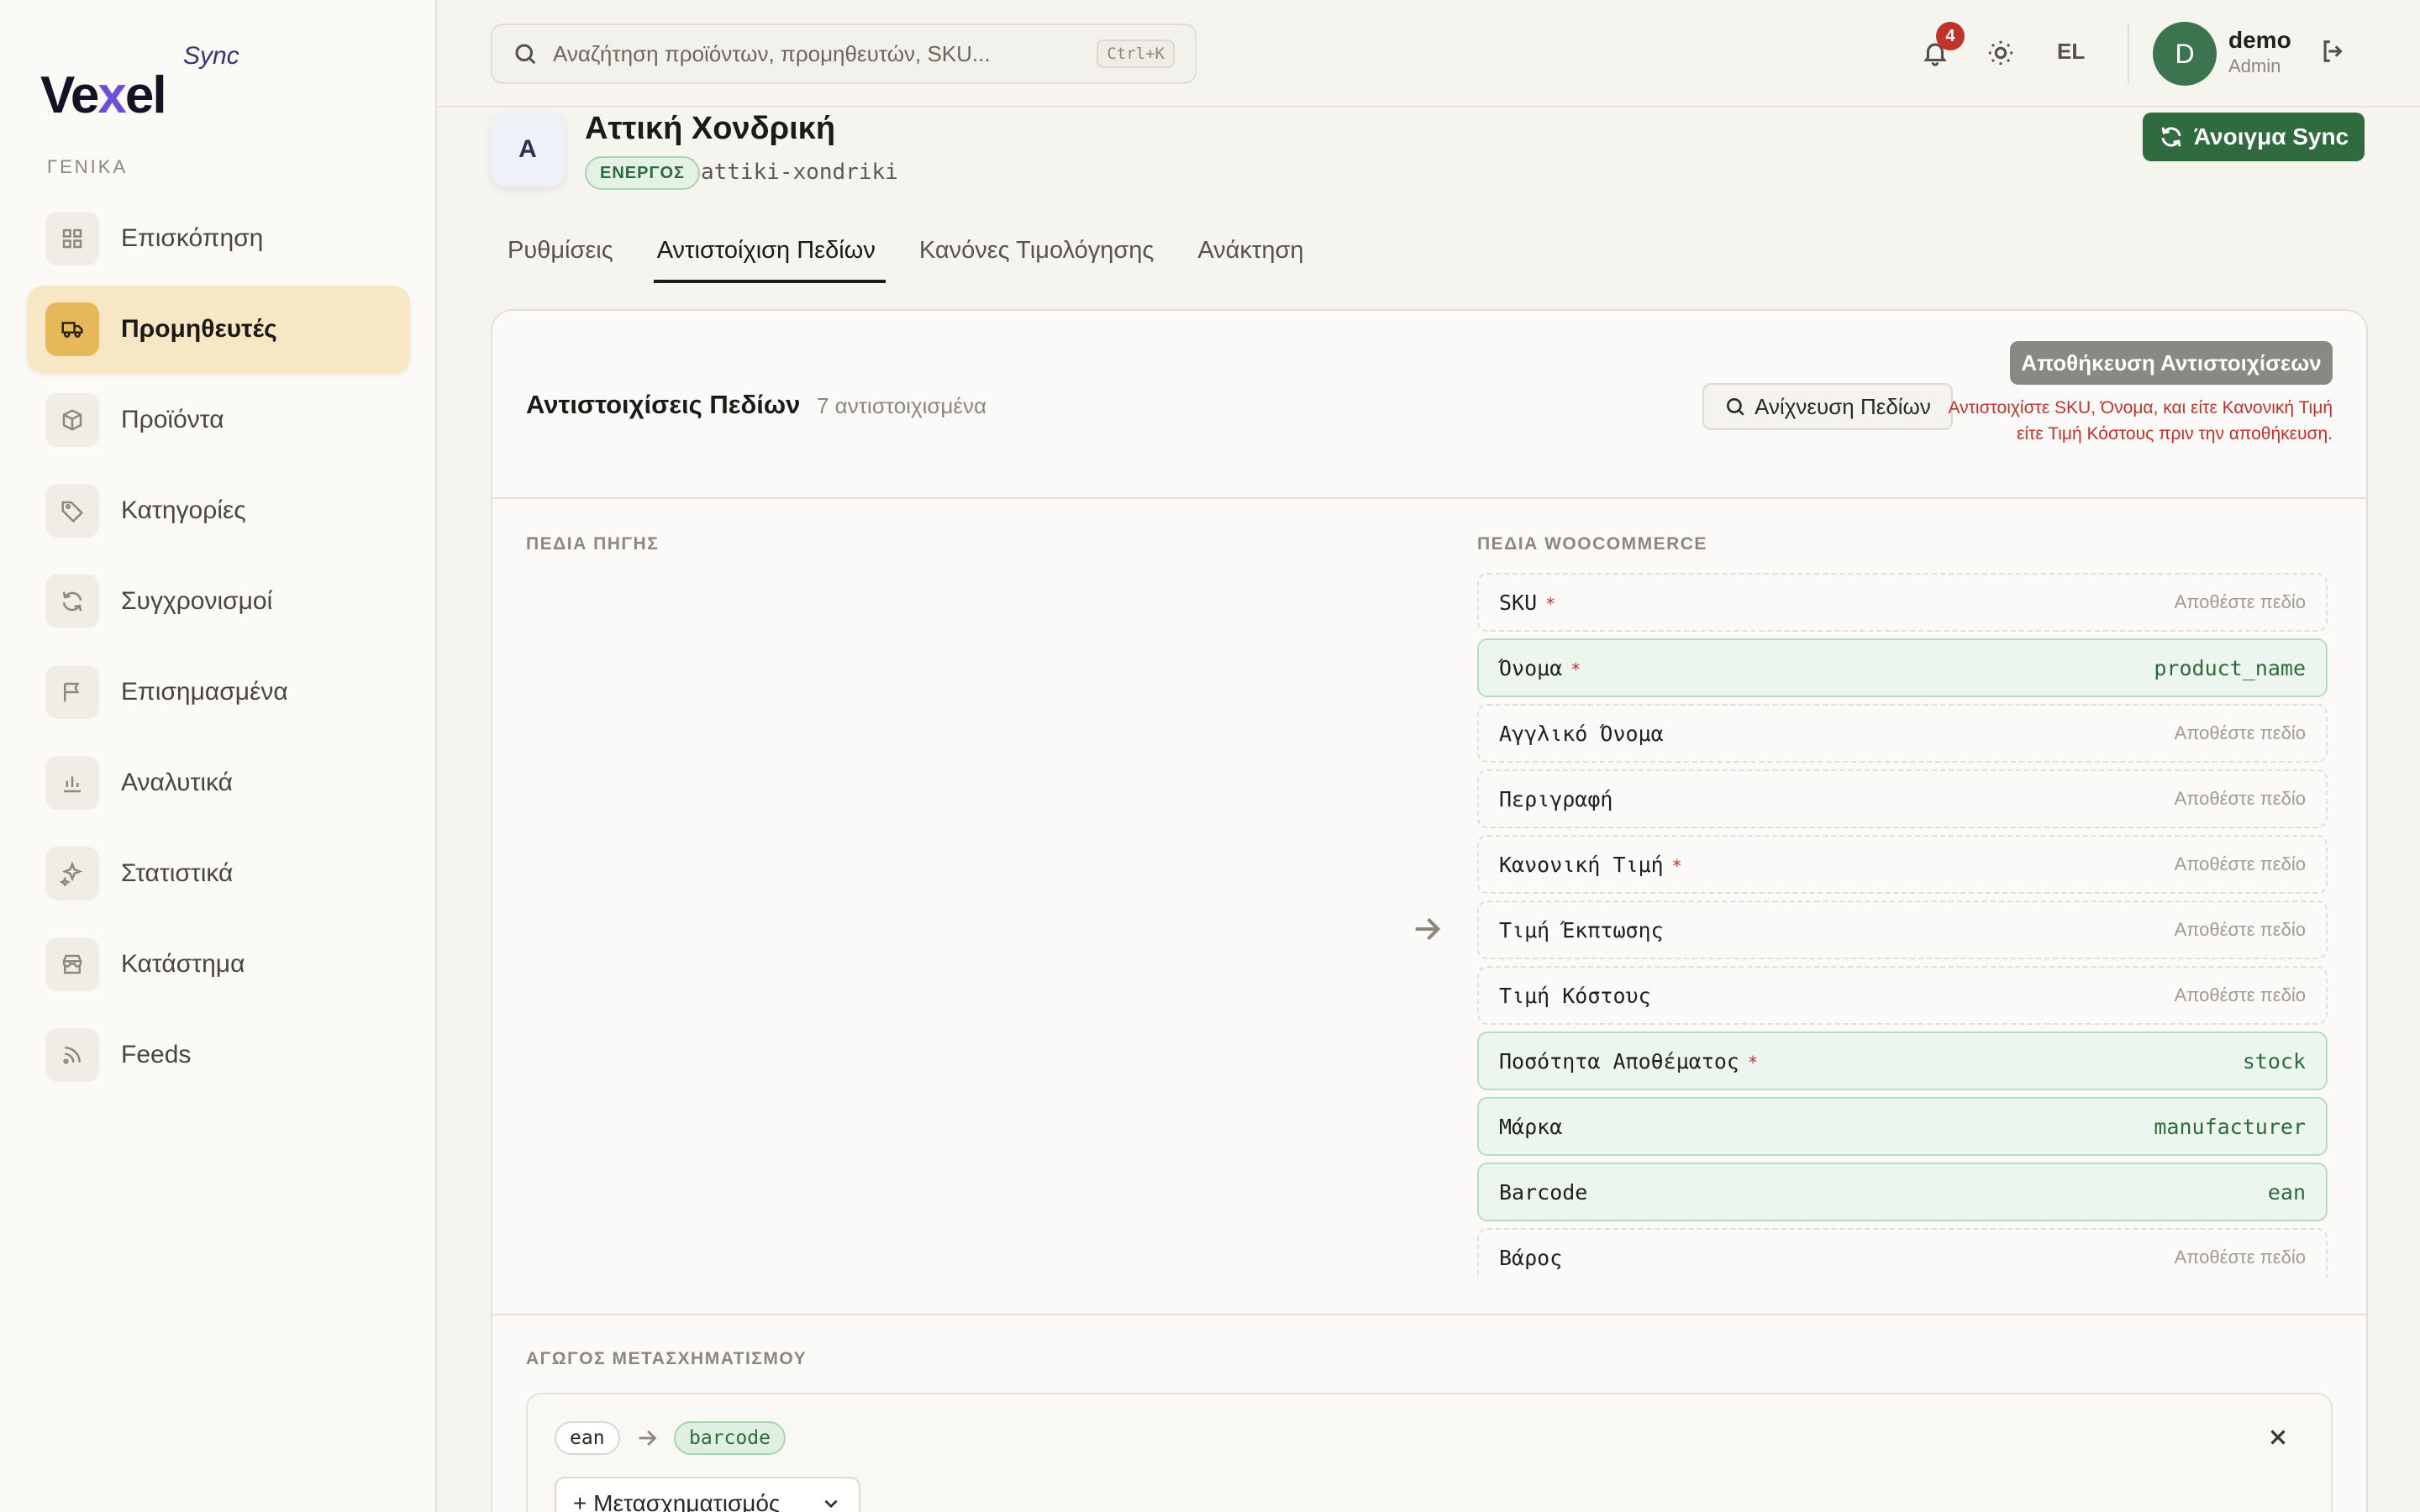 The height and width of the screenshot is (1512, 2420). What do you see at coordinates (1903, 667) in the screenshot?
I see `woocommerce-field-row: Όνομα * product_name` at bounding box center [1903, 667].